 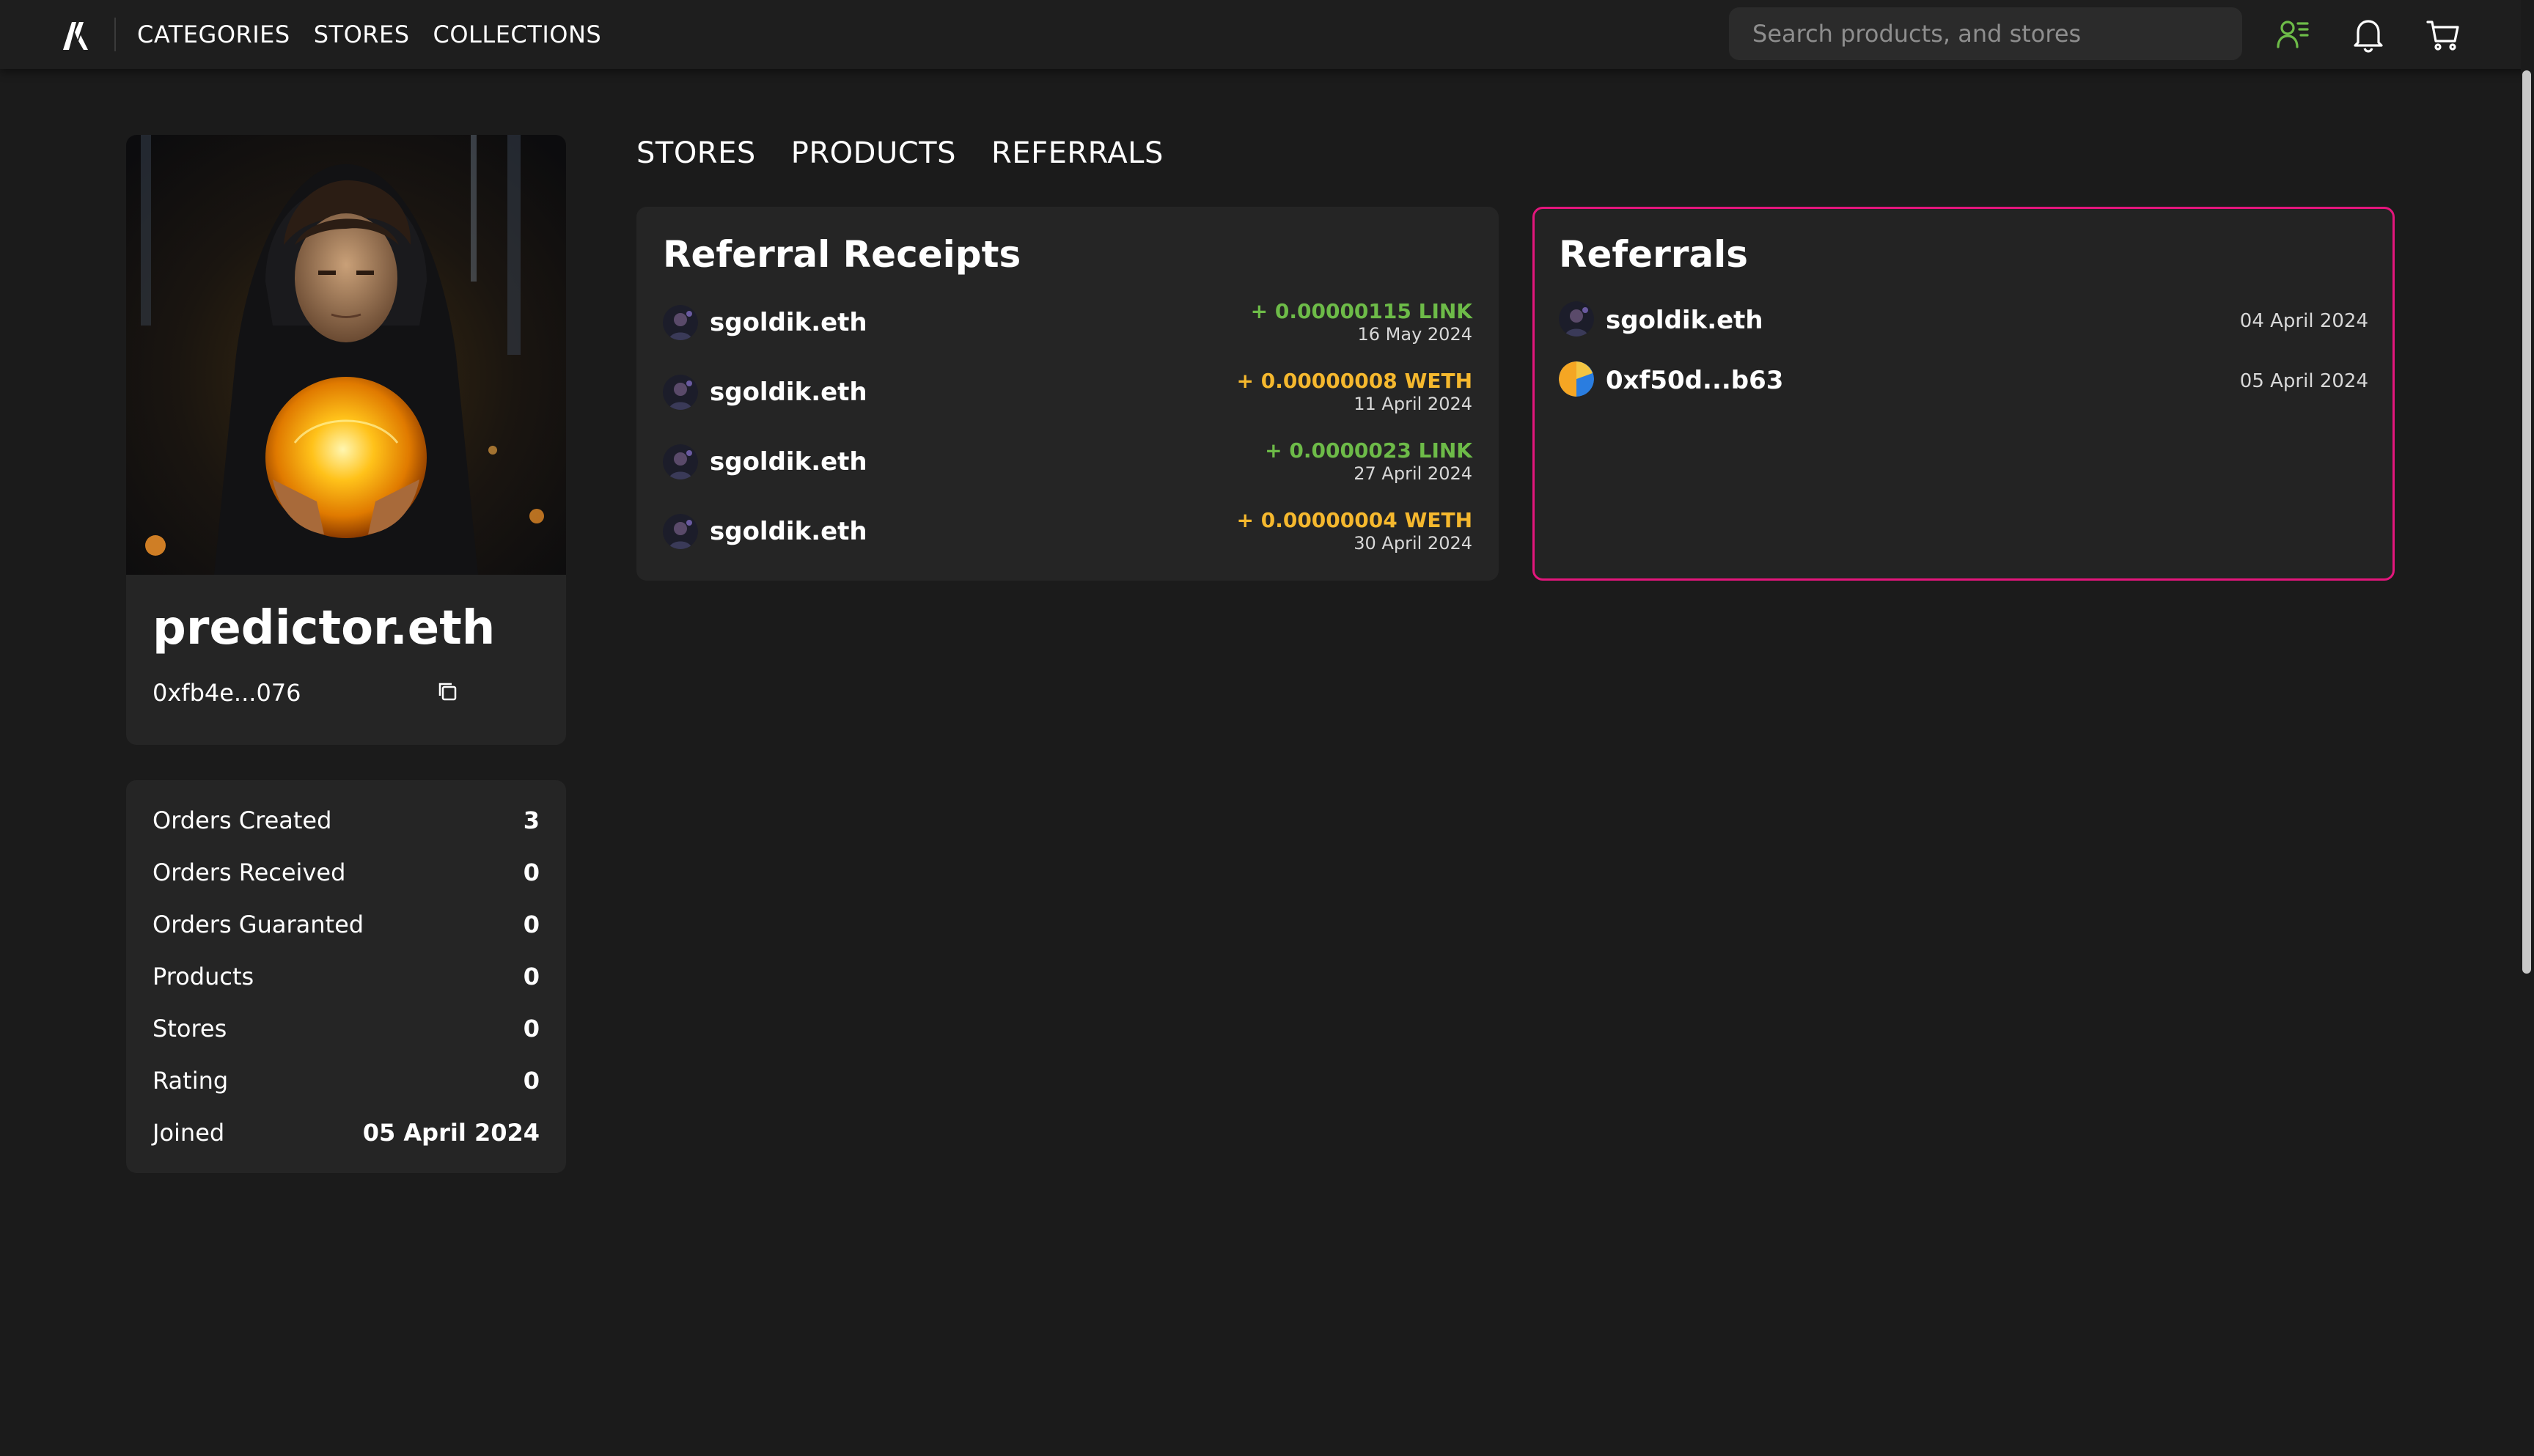 I want to click on scrollbar-thumb, so click(x=2526, y=522).